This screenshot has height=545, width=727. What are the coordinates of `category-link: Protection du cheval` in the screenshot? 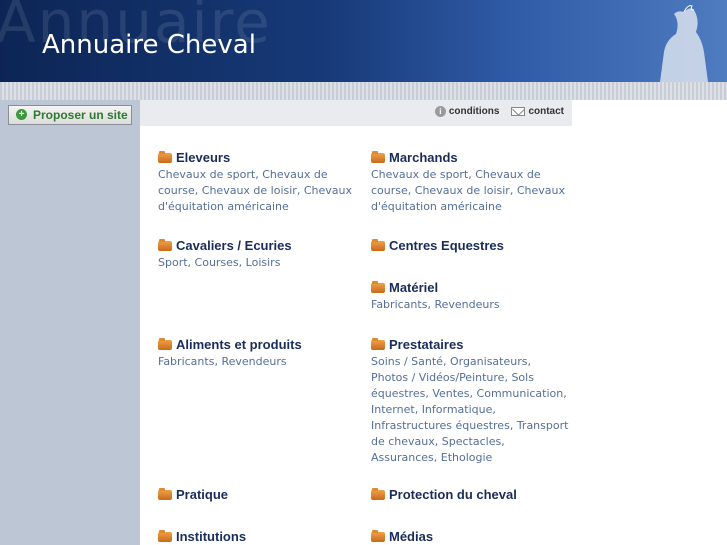 It's located at (444, 494).